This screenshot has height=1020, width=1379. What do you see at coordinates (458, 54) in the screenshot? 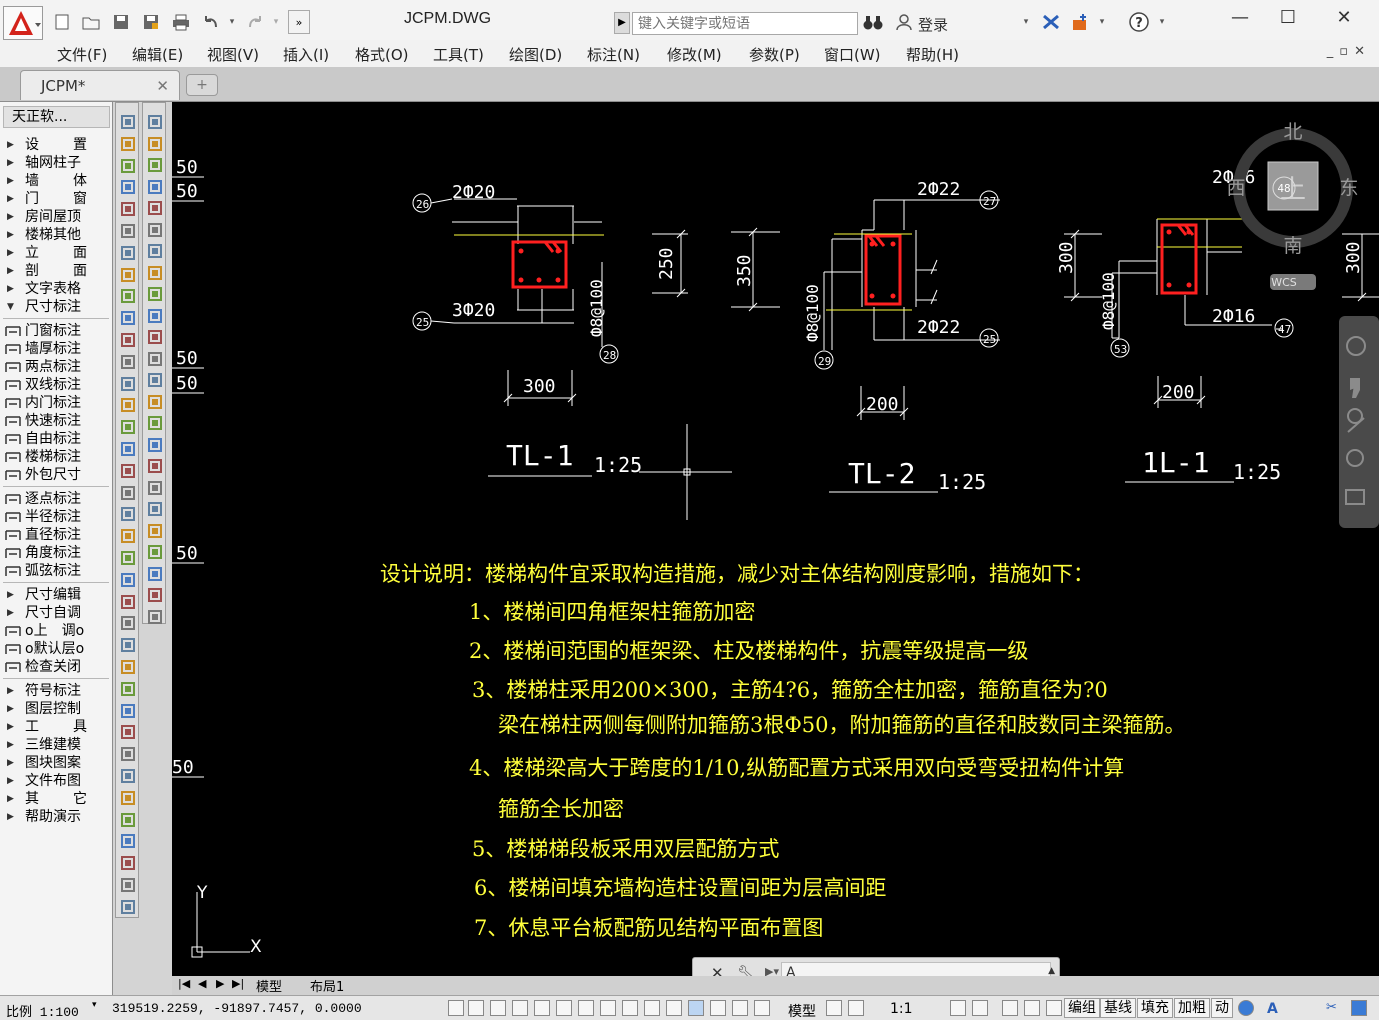
I see `menu-tools: 工具(T)` at bounding box center [458, 54].